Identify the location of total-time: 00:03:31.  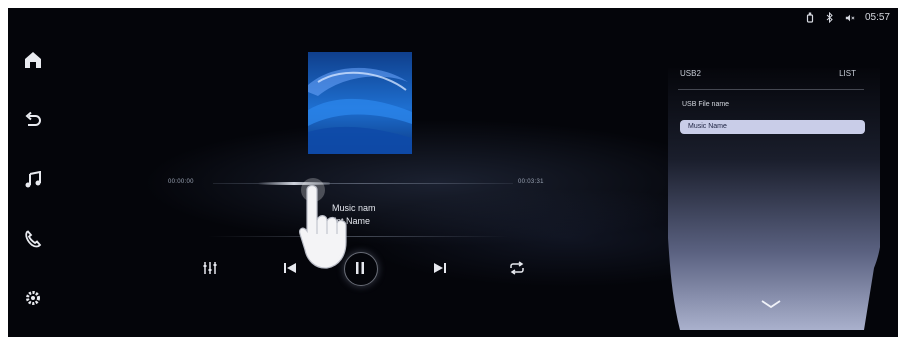
(531, 182).